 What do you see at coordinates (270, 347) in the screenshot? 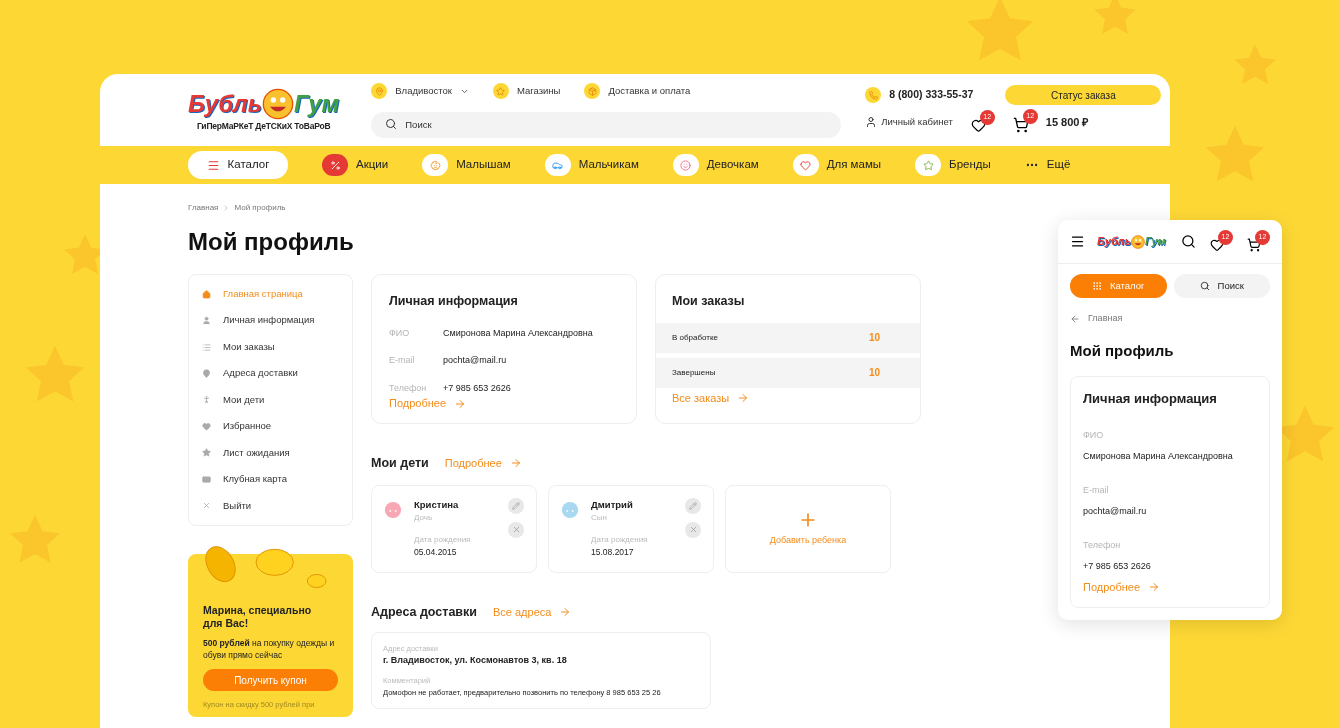
I see `sidebar-item: Мои заказы` at bounding box center [270, 347].